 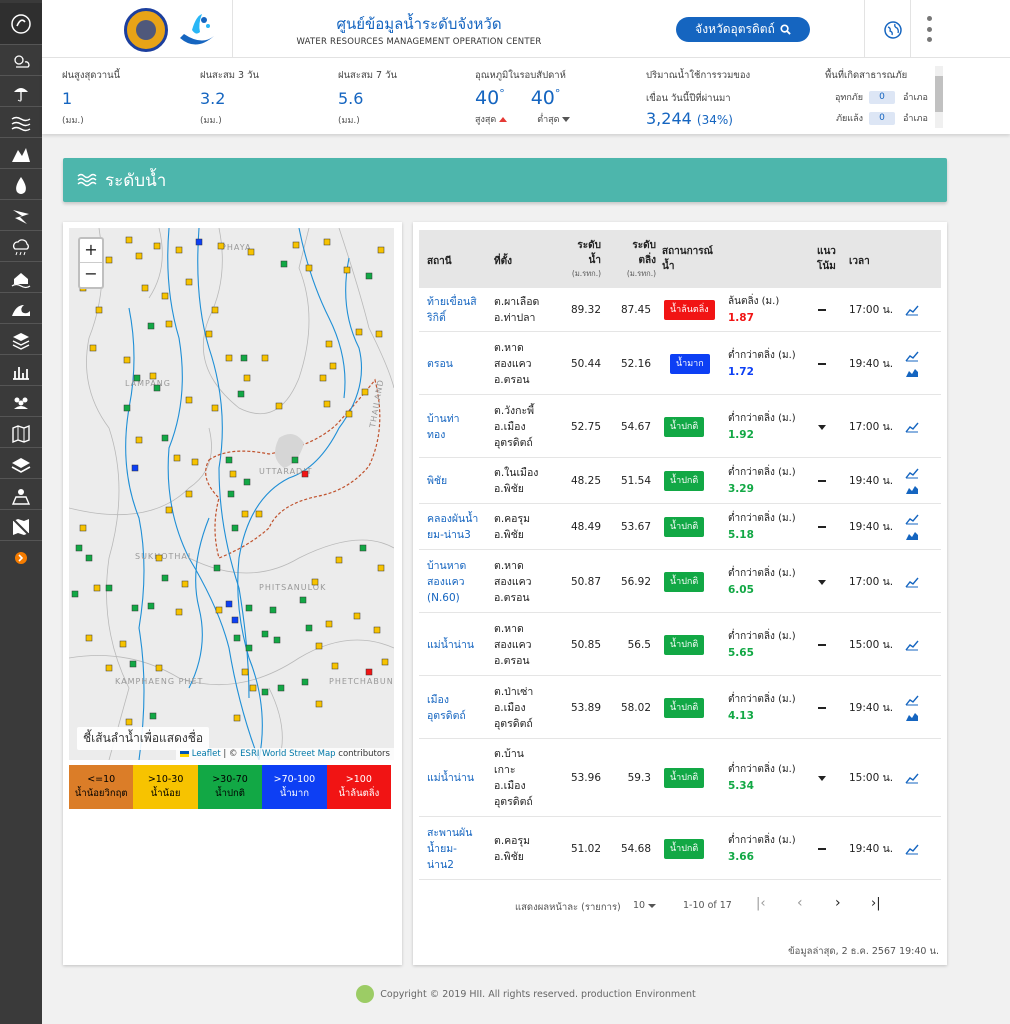 I want to click on sidebar-item-app-logo, so click(x=21, y=24).